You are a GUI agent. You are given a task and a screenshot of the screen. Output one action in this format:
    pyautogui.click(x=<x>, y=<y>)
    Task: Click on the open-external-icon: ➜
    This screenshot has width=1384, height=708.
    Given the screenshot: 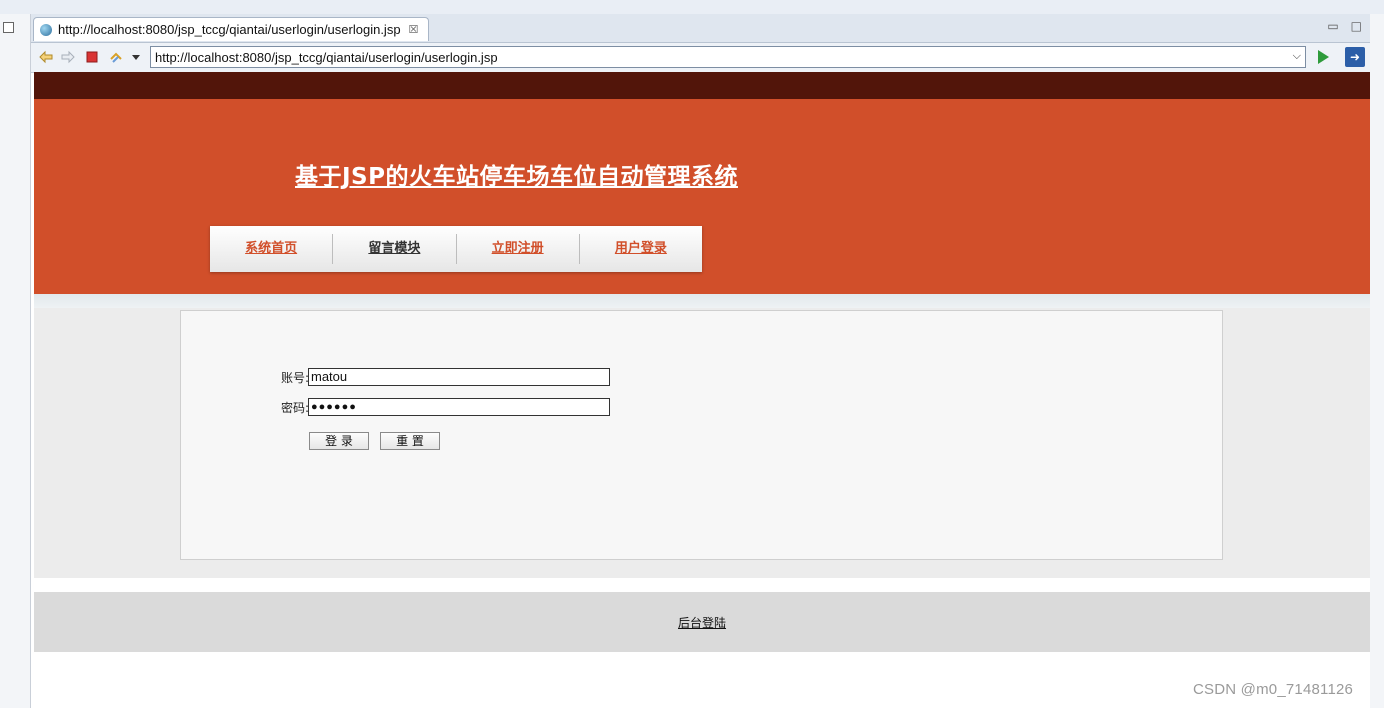 What is the action you would take?
    pyautogui.click(x=1355, y=57)
    